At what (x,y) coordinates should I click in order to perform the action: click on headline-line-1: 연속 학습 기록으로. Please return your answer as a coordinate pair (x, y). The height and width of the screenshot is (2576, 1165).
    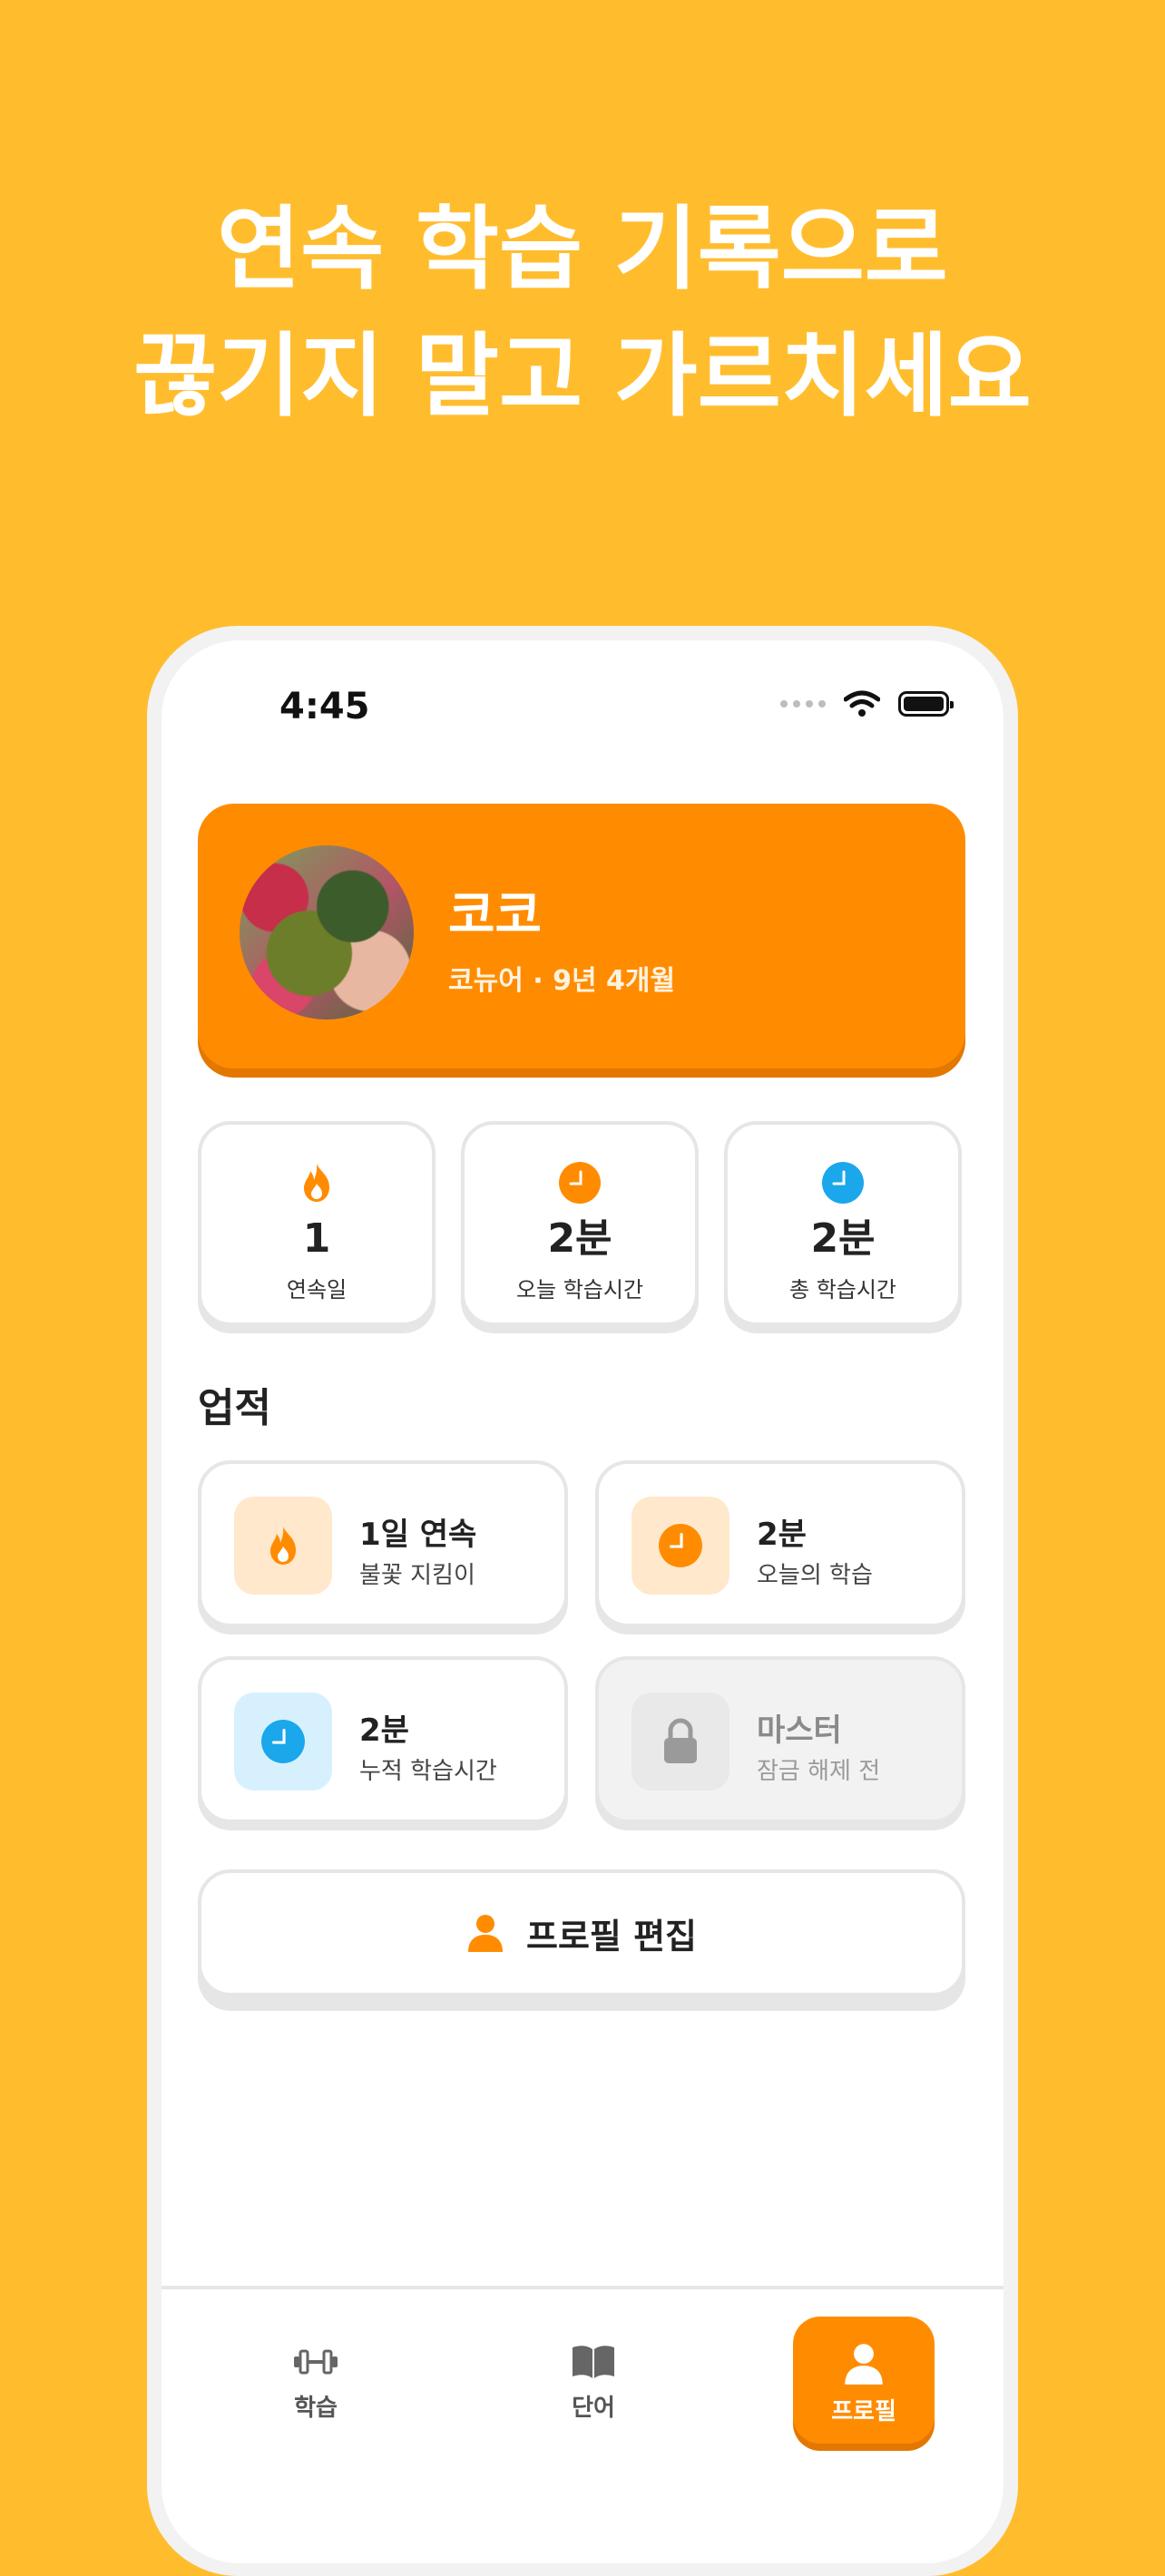
    Looking at the image, I should click on (582, 249).